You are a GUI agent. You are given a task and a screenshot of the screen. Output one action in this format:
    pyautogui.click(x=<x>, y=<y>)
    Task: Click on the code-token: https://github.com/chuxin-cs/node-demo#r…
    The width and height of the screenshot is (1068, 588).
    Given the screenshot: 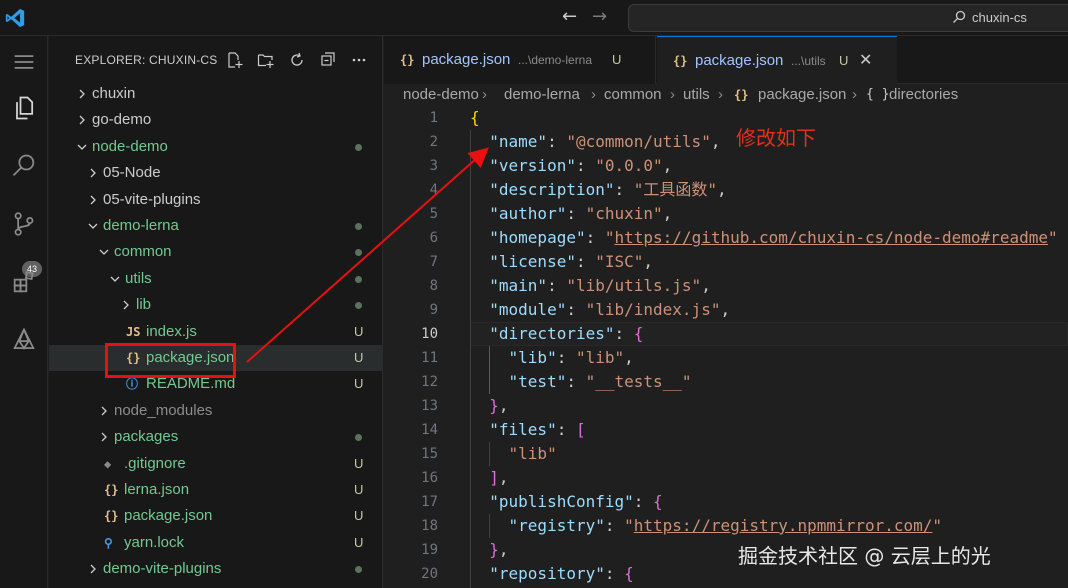 What is the action you would take?
    pyautogui.click(x=831, y=237)
    